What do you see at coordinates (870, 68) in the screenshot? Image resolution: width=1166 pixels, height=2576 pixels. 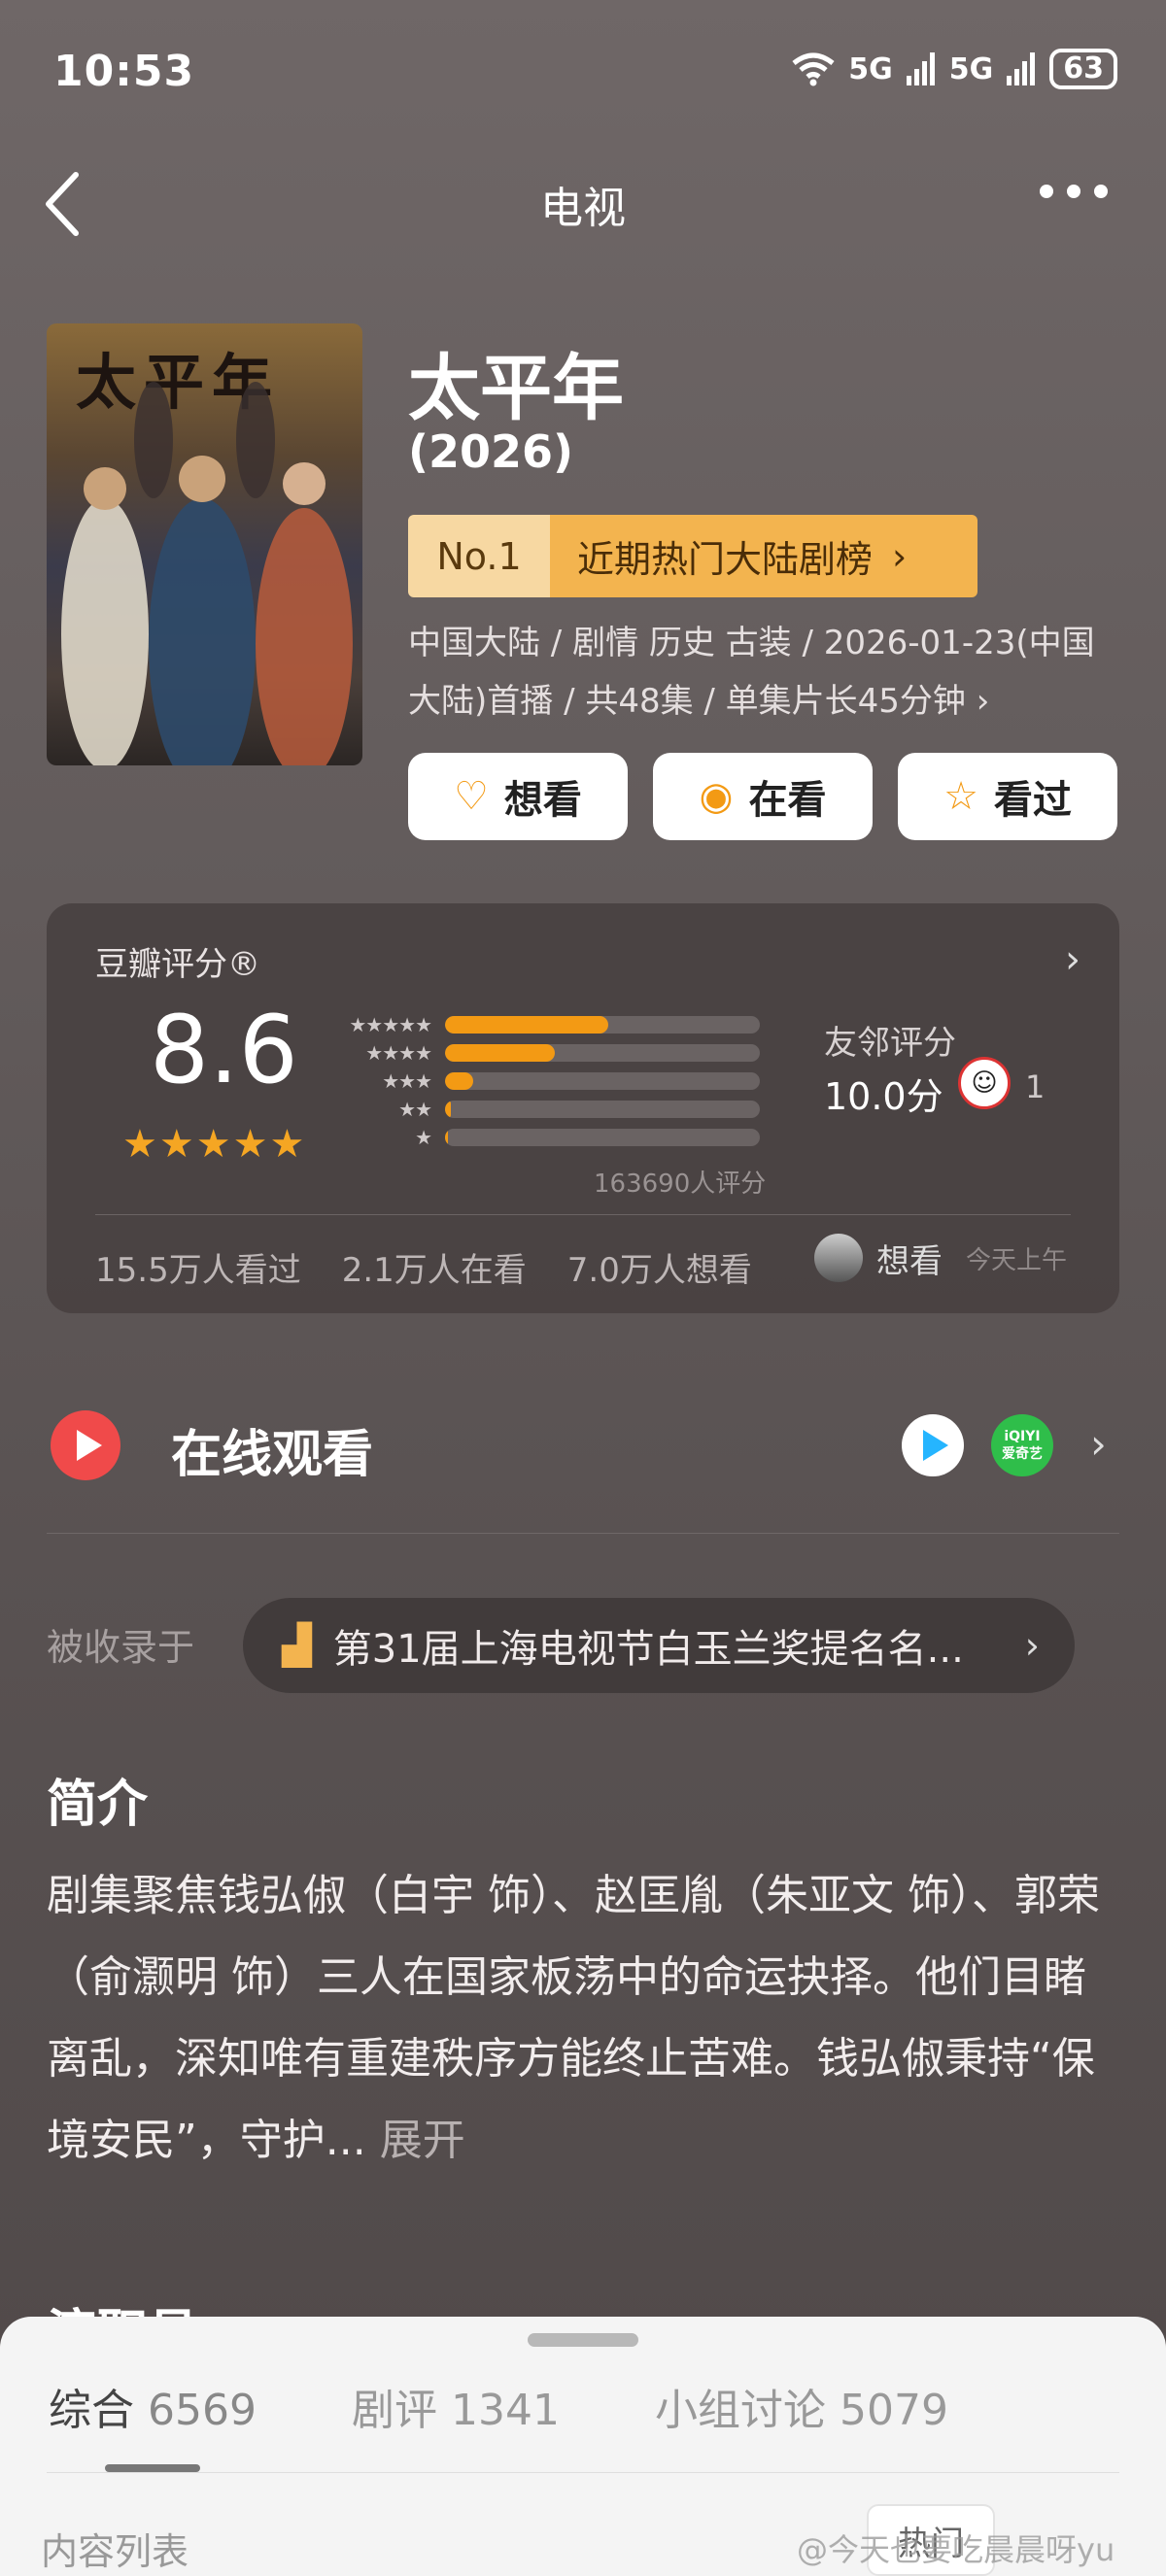 I see `network-5g-label: 5G` at bounding box center [870, 68].